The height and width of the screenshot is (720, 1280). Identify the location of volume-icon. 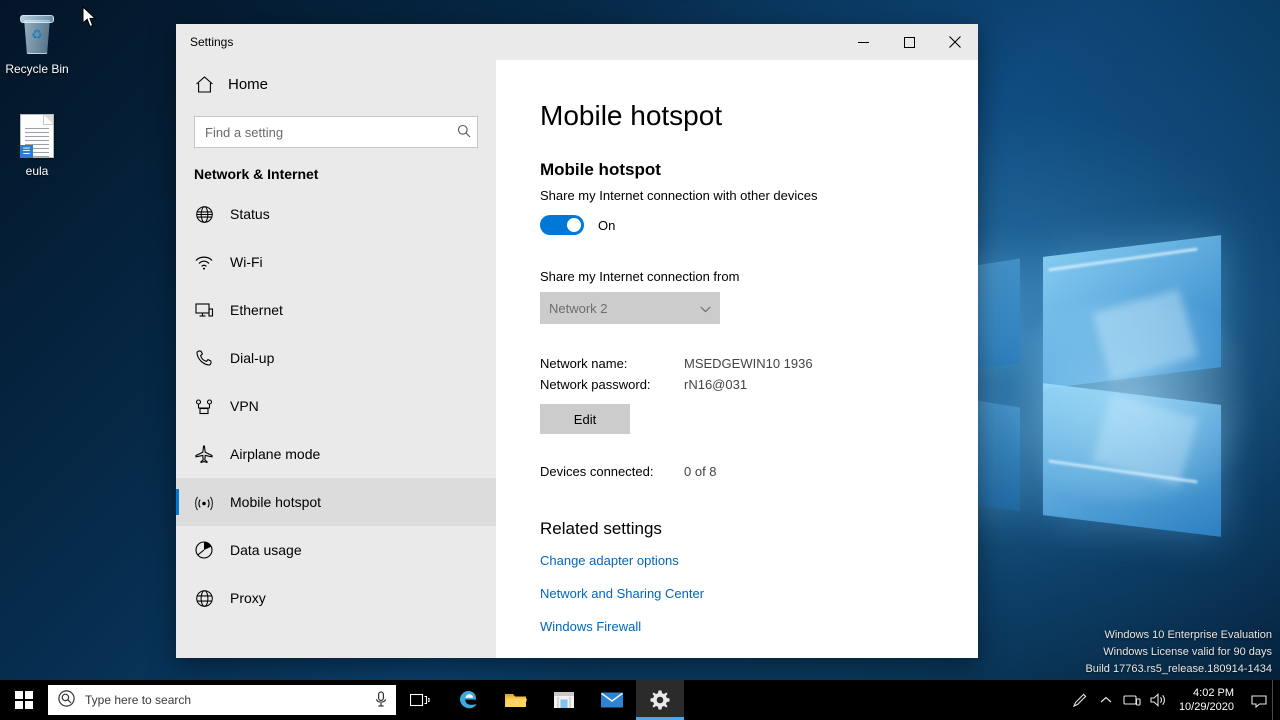
(1158, 700).